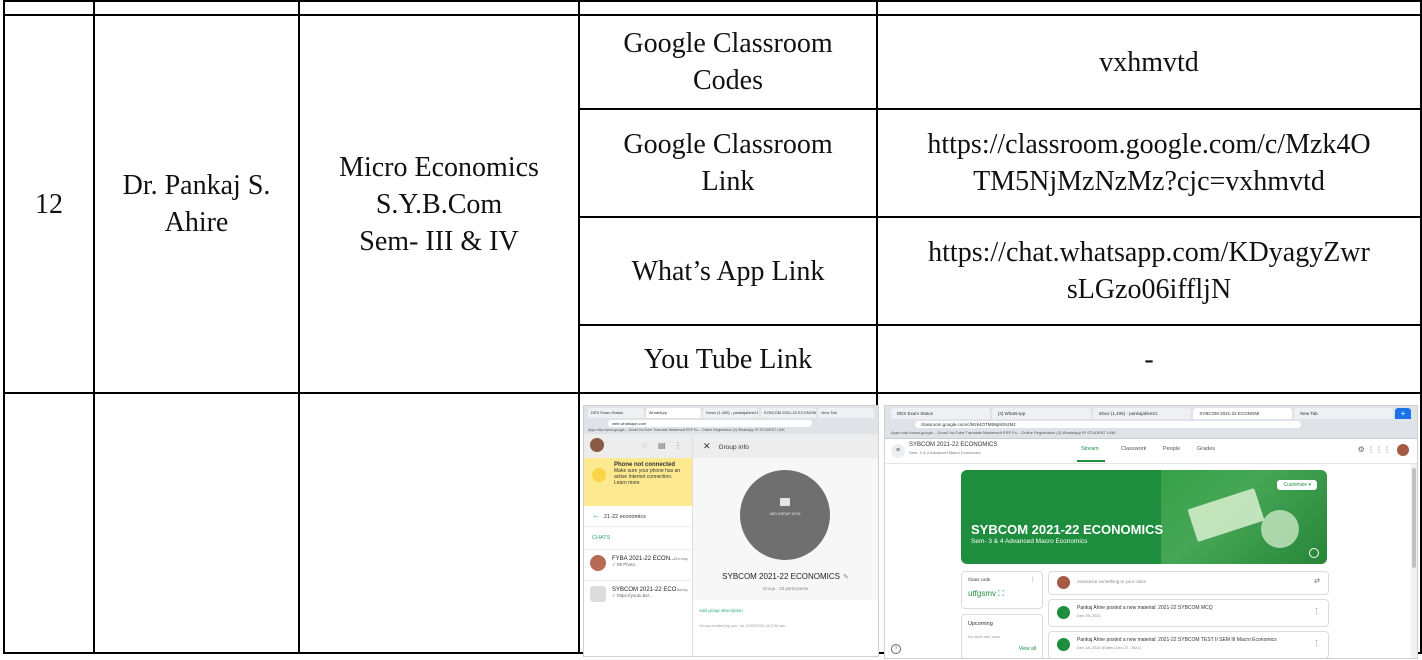  Describe the element at coordinates (1041, 413) in the screenshot. I see `browser-tab: (3) WhatsApp` at that location.